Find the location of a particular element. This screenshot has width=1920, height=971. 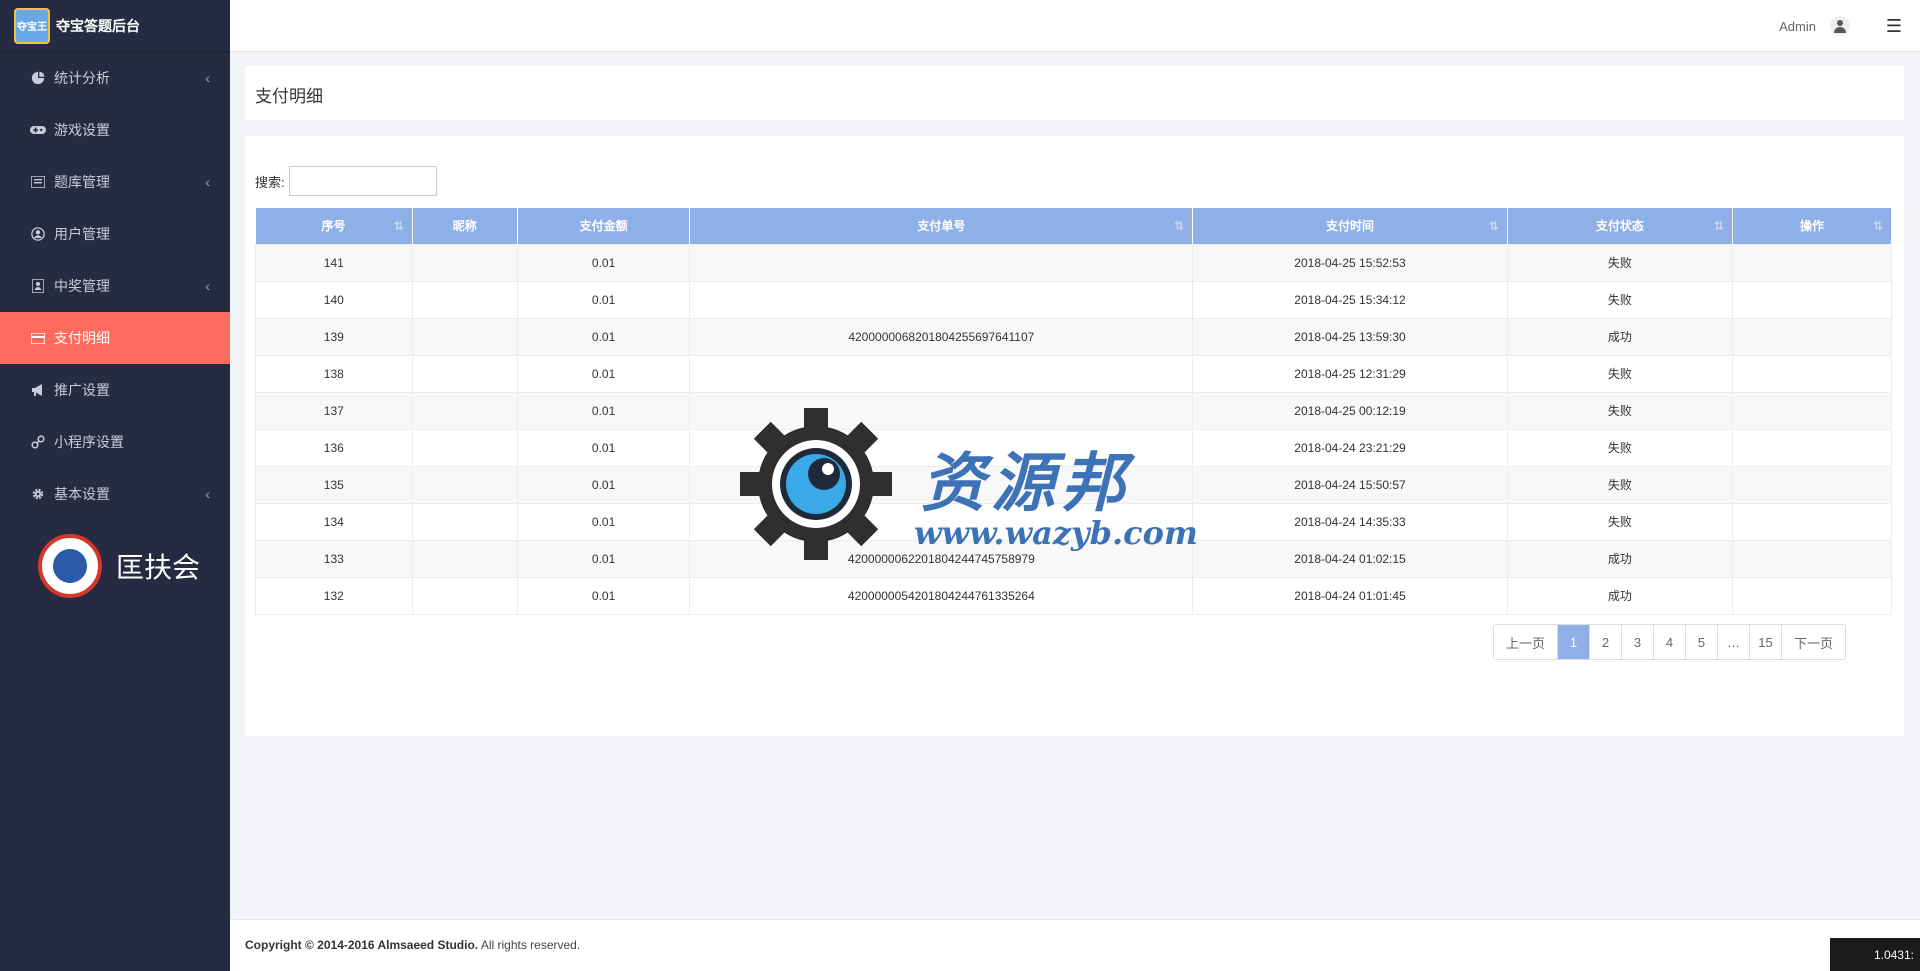

prev-page-button: 上一页 is located at coordinates (1526, 642).